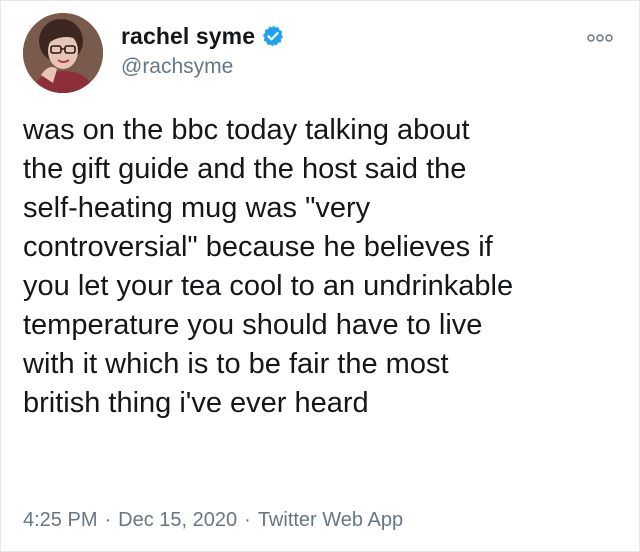 The height and width of the screenshot is (552, 640). I want to click on avatar, so click(63, 53).